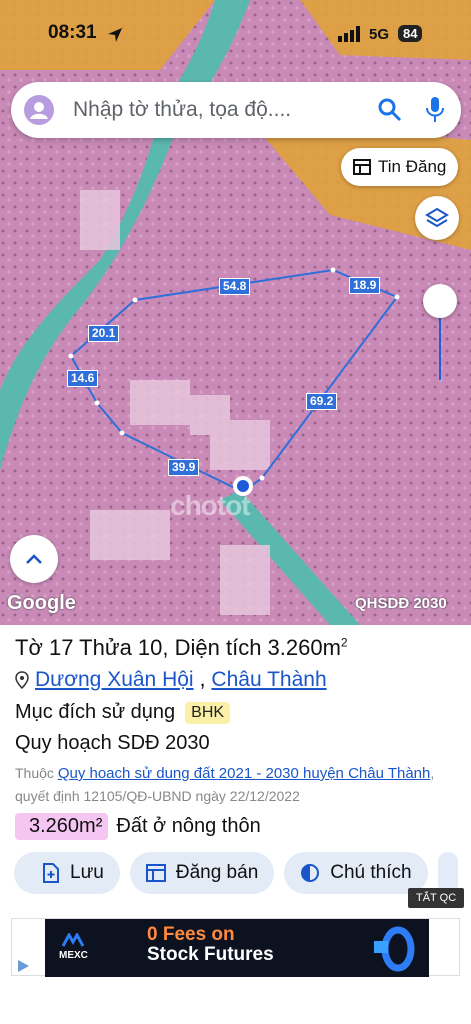 This screenshot has height=1024, width=471. I want to click on edge-label-top-right: 18.9, so click(365, 285).